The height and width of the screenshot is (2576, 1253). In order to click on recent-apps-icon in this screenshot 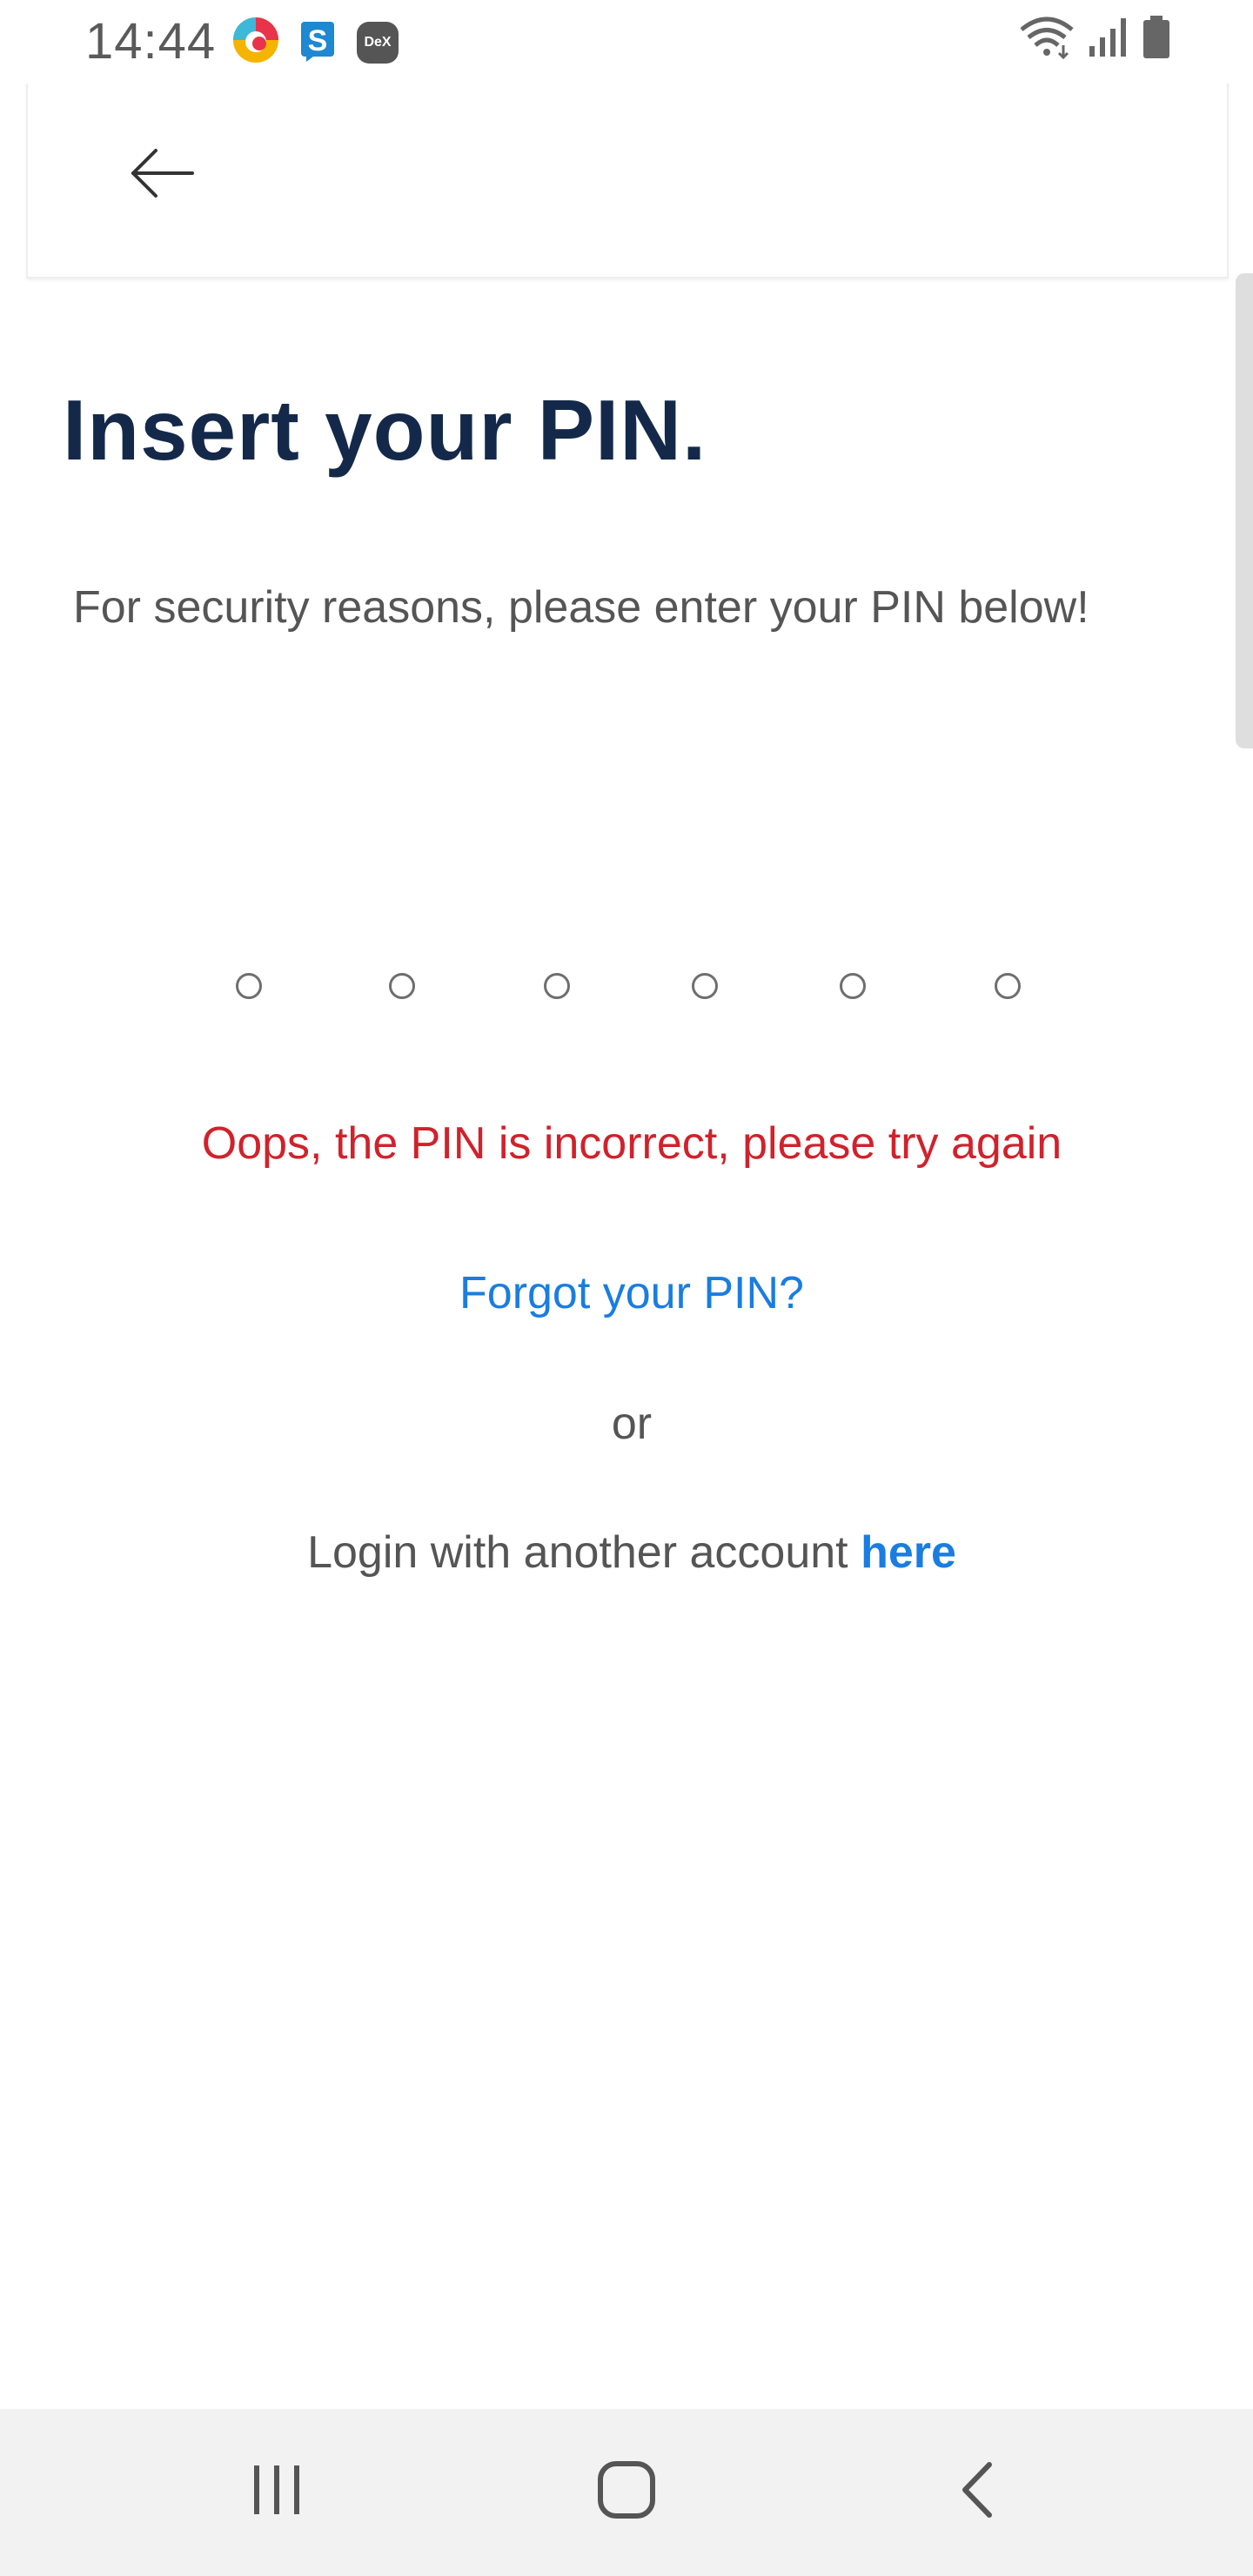, I will do `click(277, 2492)`.